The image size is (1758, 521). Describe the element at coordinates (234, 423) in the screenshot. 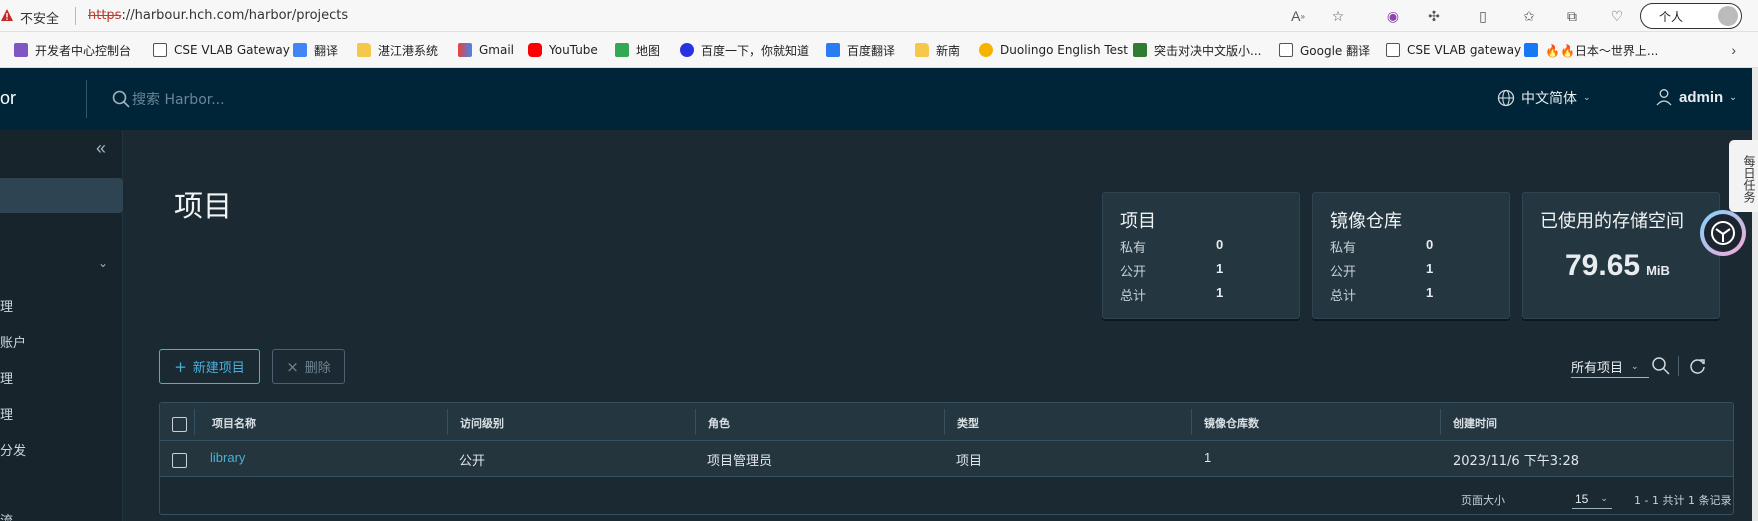

I see `column-header: 项目名称` at that location.